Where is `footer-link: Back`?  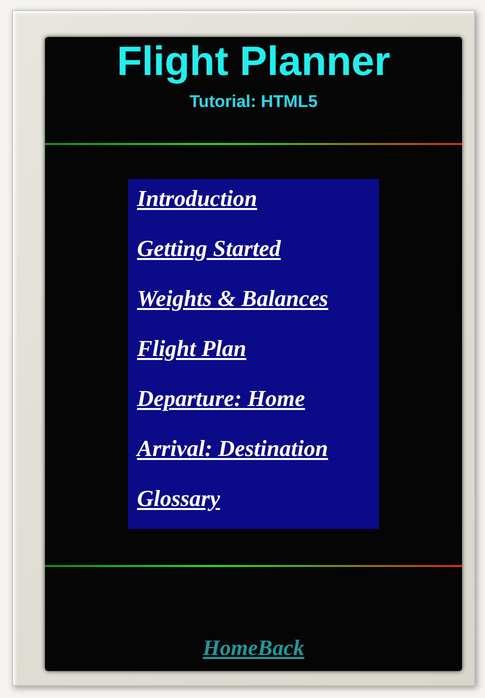
footer-link: Back is located at coordinates (281, 648).